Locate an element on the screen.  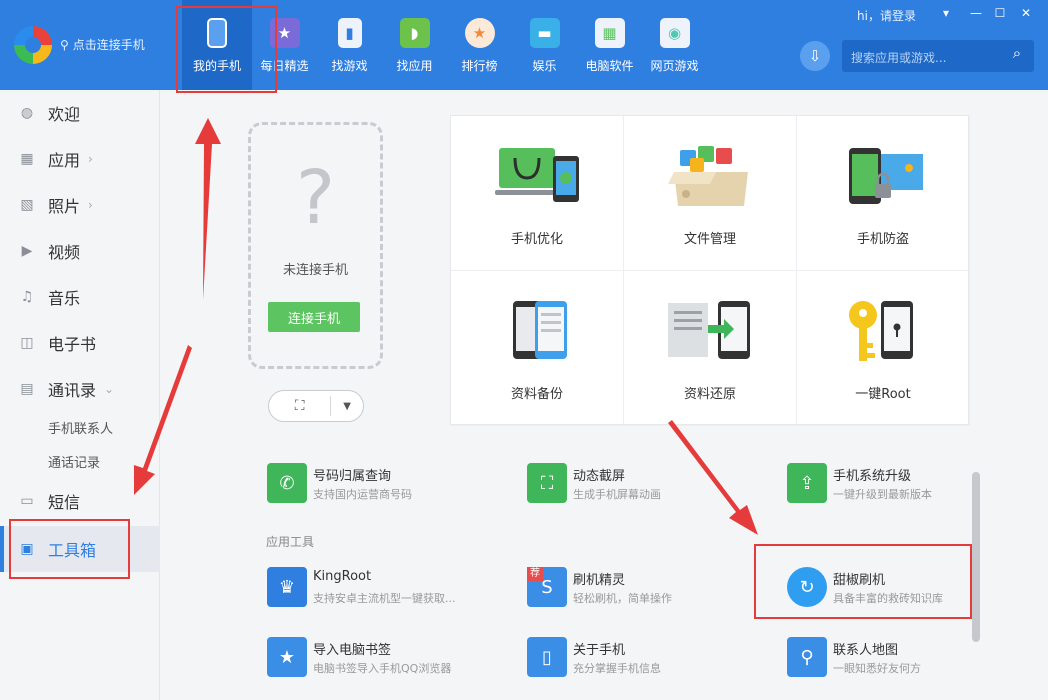
login-link: hi，请登录 is located at coordinates (886, 15).